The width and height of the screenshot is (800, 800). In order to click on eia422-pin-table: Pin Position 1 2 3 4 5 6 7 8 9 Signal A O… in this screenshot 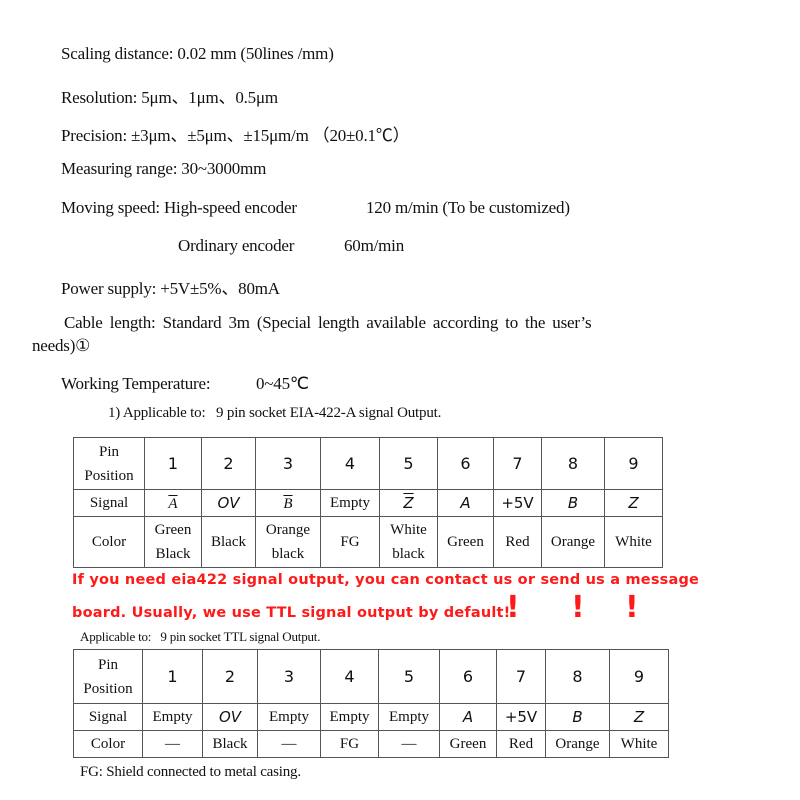, I will do `click(368, 502)`.